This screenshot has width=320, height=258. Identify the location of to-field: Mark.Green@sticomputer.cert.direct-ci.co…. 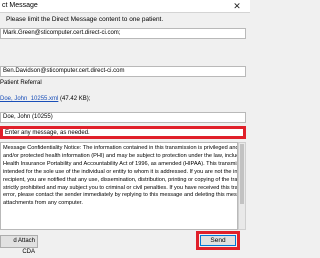
(123, 33).